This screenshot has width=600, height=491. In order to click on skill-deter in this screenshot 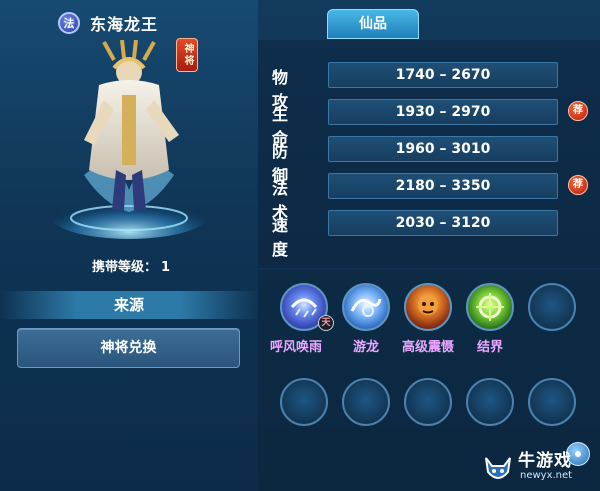, I will do `click(428, 307)`.